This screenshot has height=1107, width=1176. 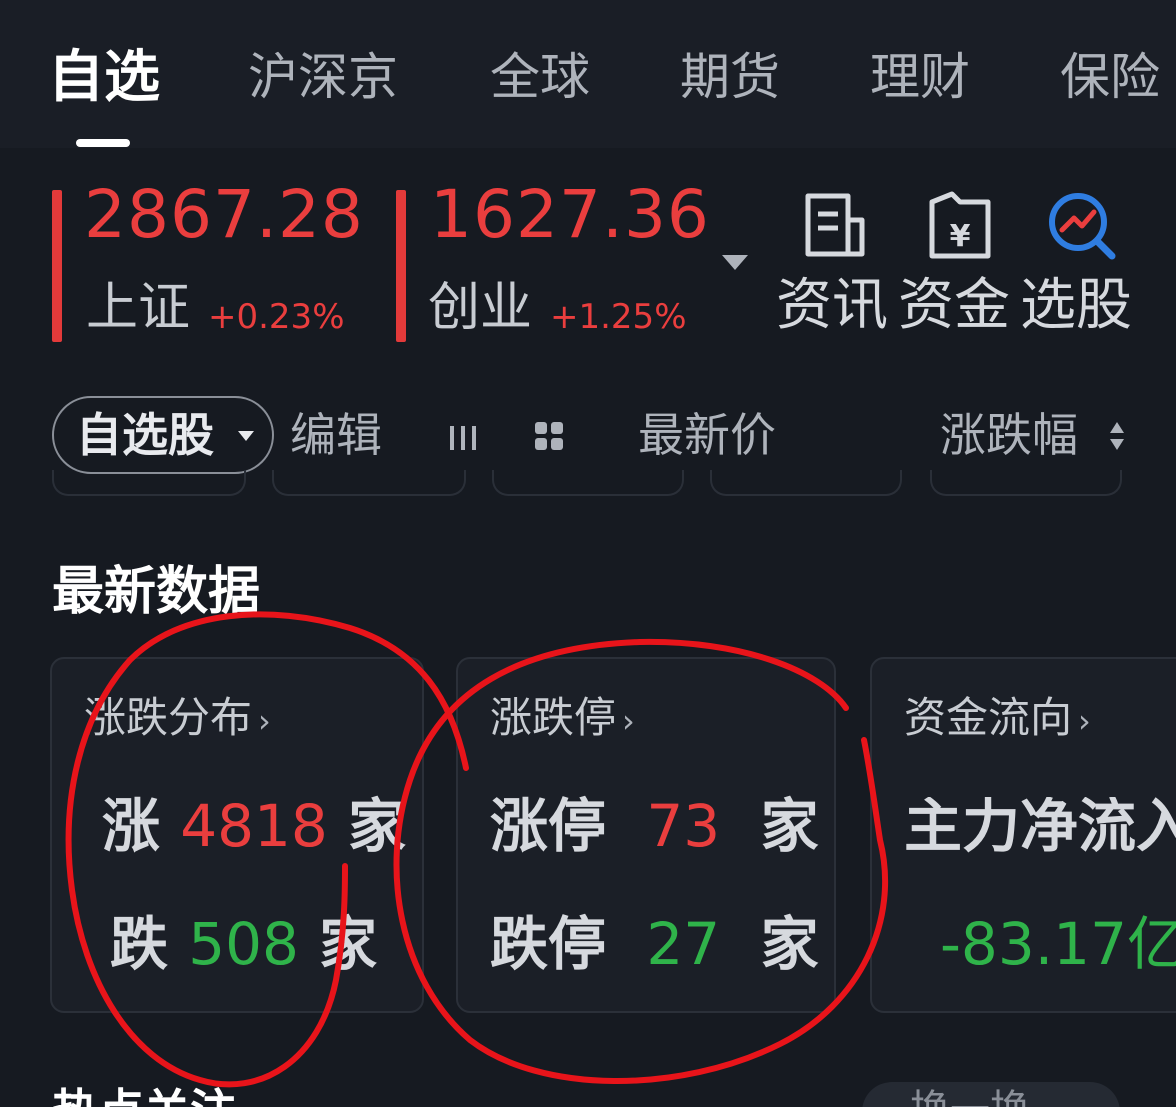 What do you see at coordinates (970, 1098) in the screenshot?
I see `refresh-label: 换一换` at bounding box center [970, 1098].